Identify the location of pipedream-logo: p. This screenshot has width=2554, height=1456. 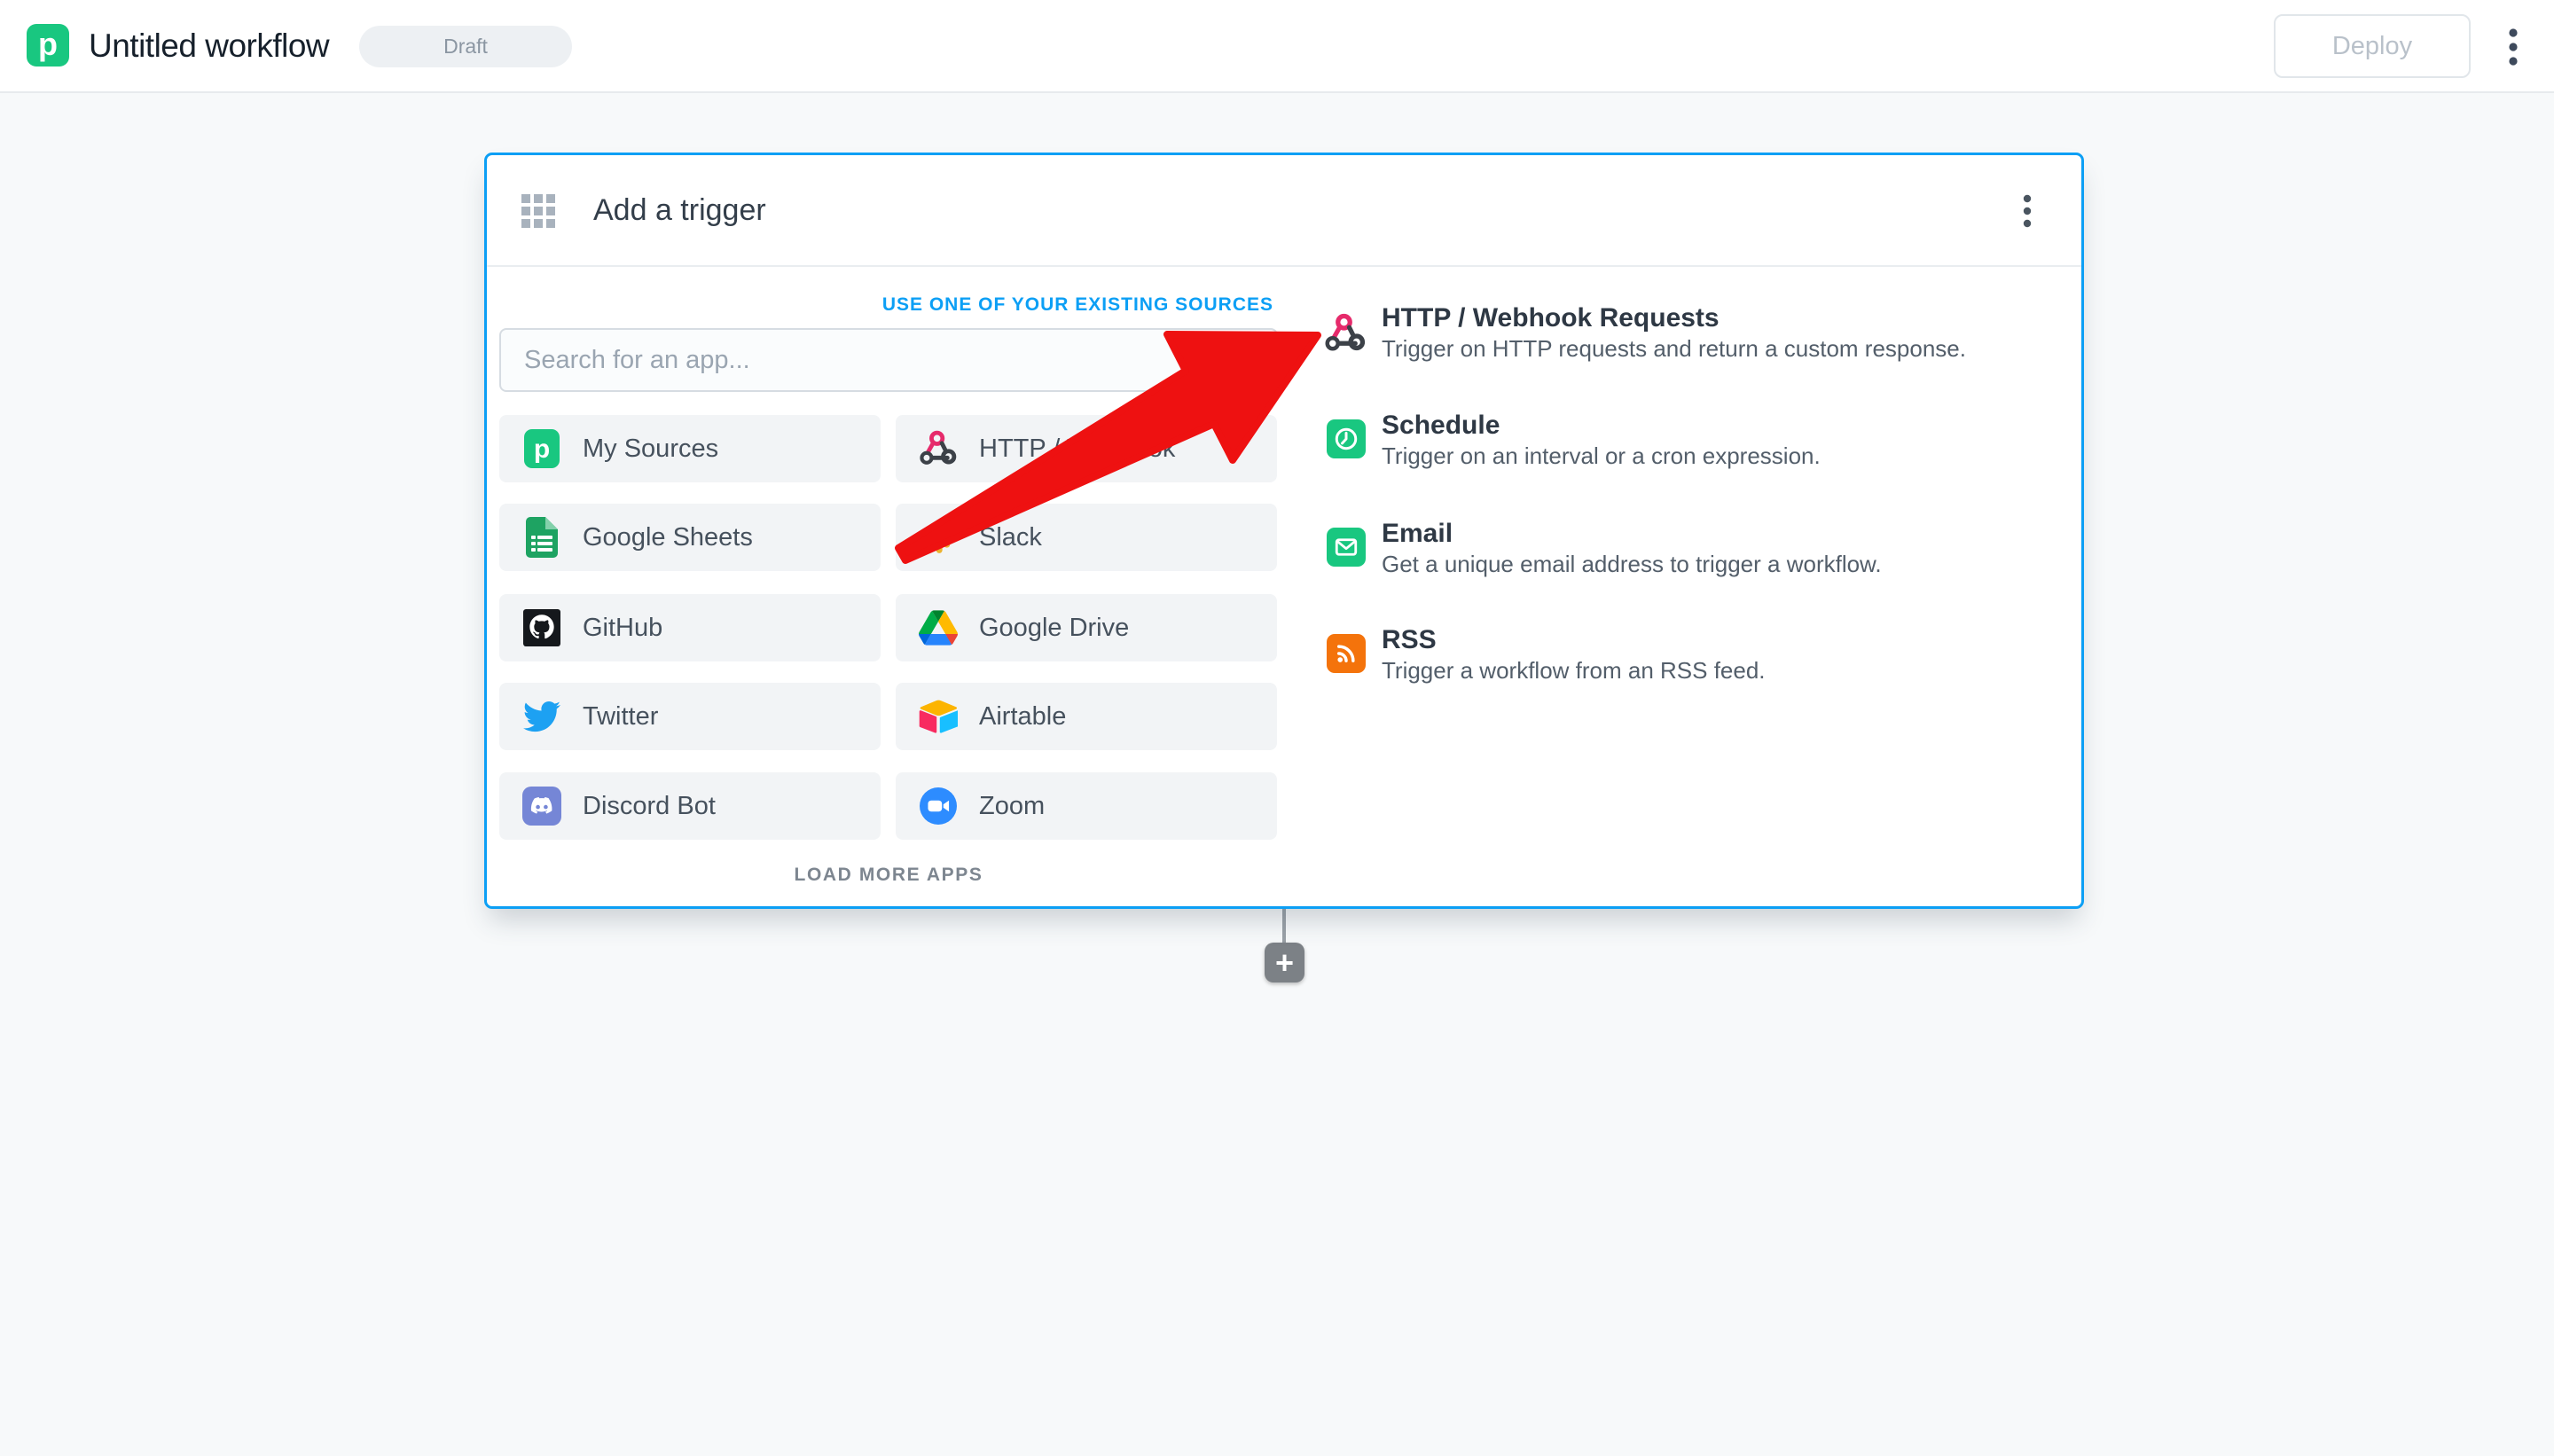
(48, 45).